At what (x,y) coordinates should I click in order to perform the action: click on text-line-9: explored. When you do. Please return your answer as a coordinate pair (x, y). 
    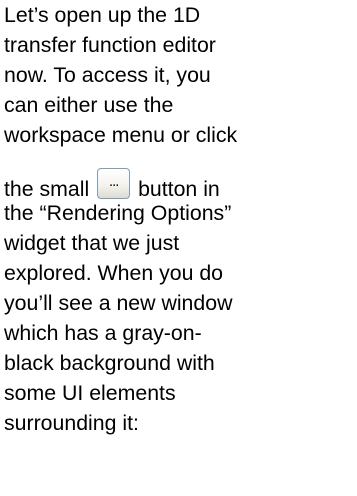
    Looking at the image, I should click on (114, 273).